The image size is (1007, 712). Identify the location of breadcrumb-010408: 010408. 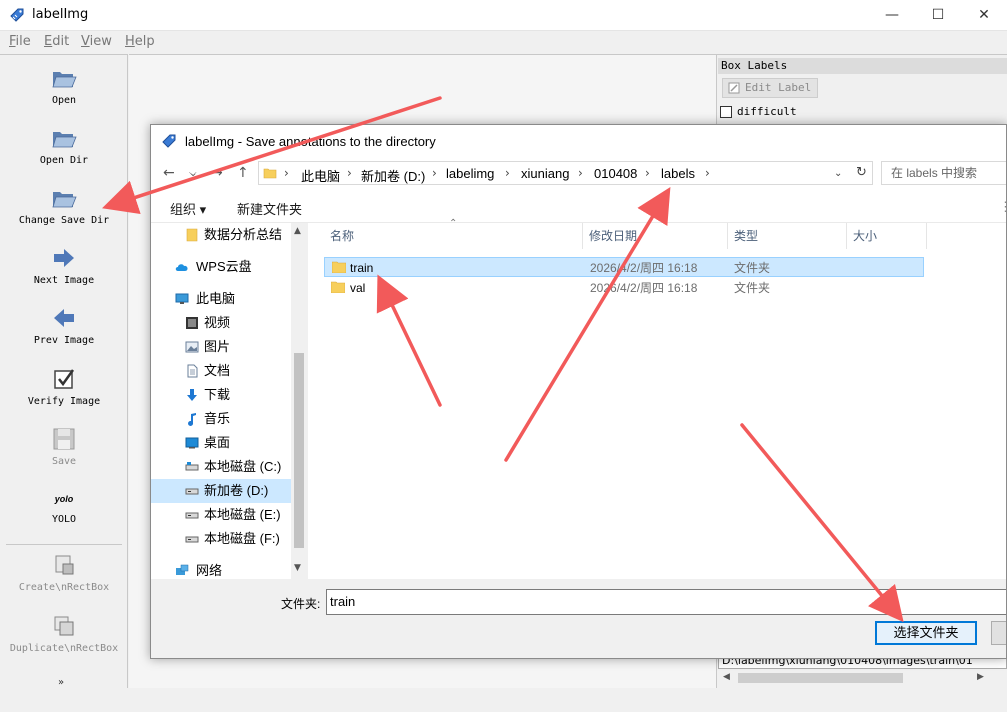
(615, 173).